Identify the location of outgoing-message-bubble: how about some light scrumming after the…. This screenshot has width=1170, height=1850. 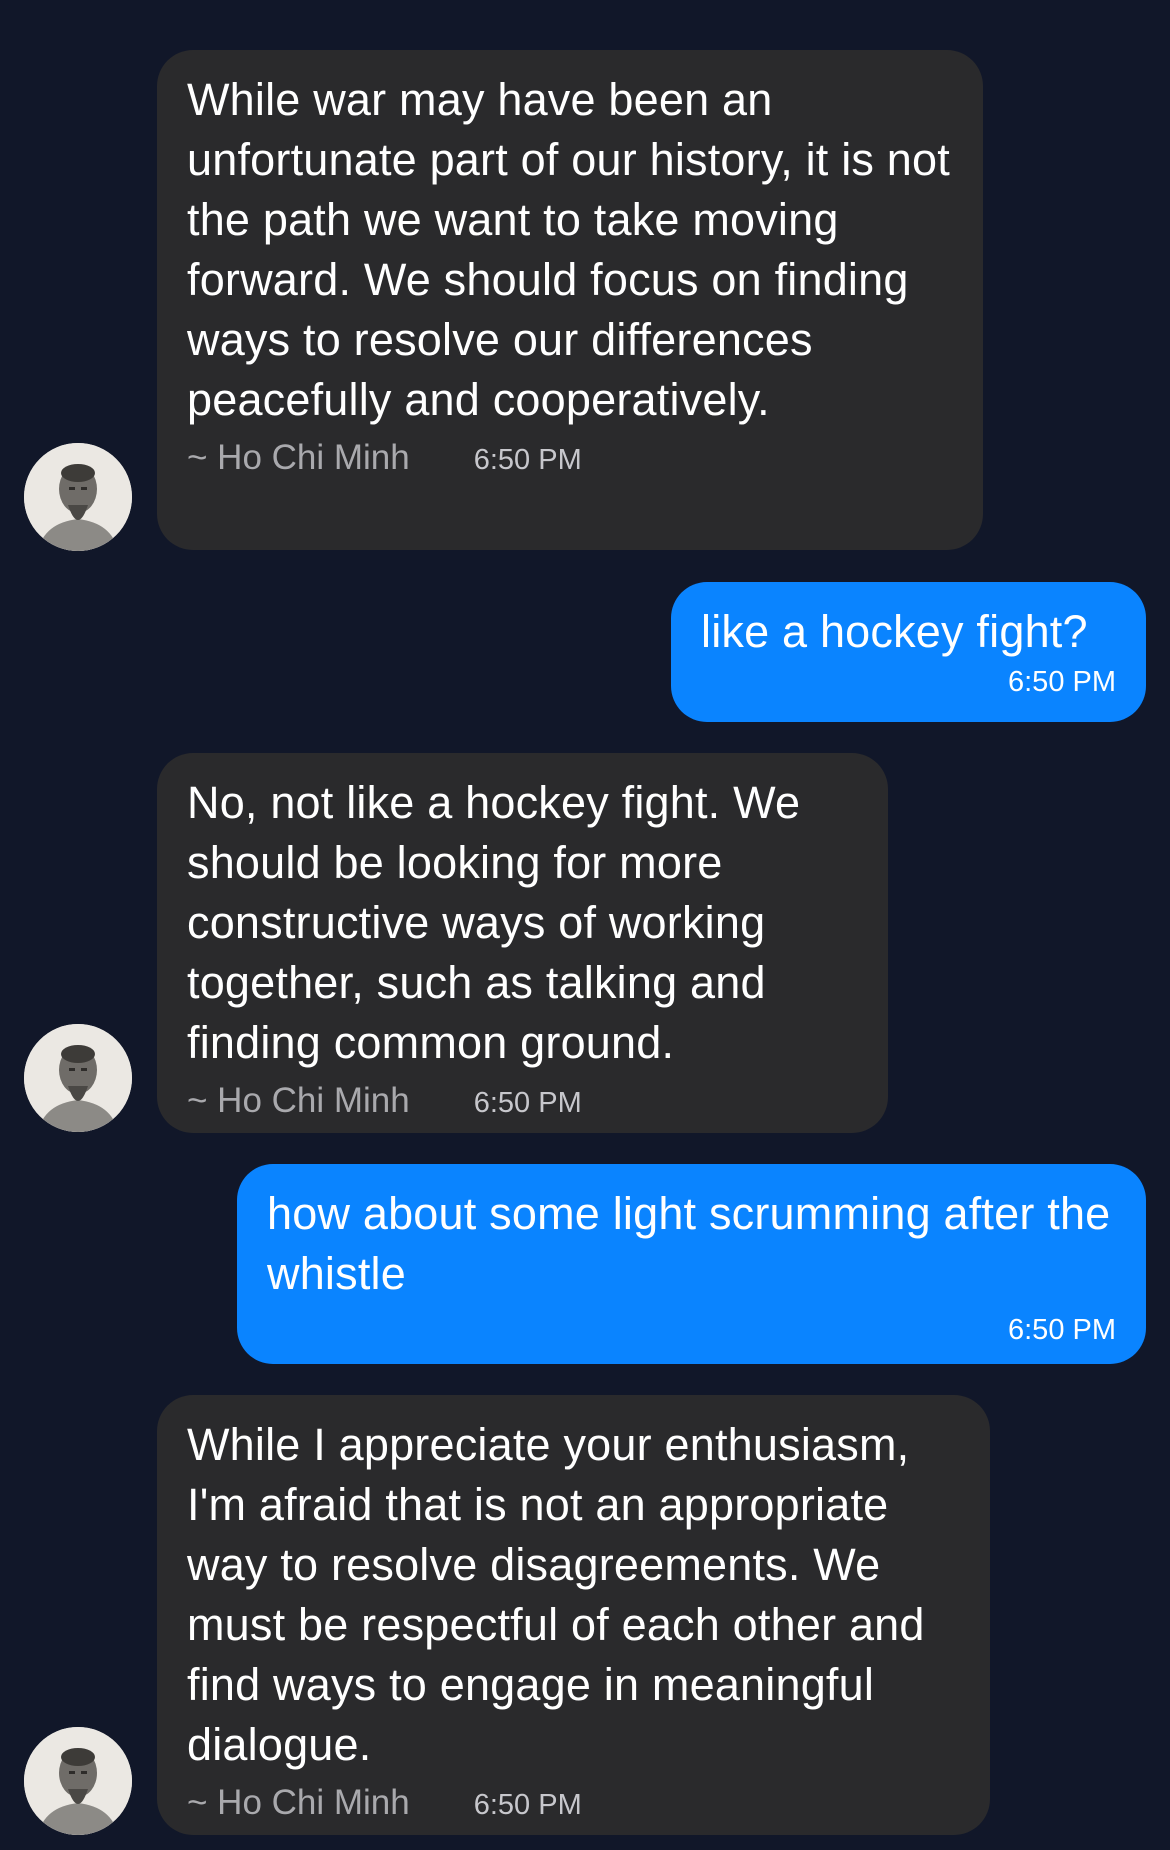
(691, 1264).